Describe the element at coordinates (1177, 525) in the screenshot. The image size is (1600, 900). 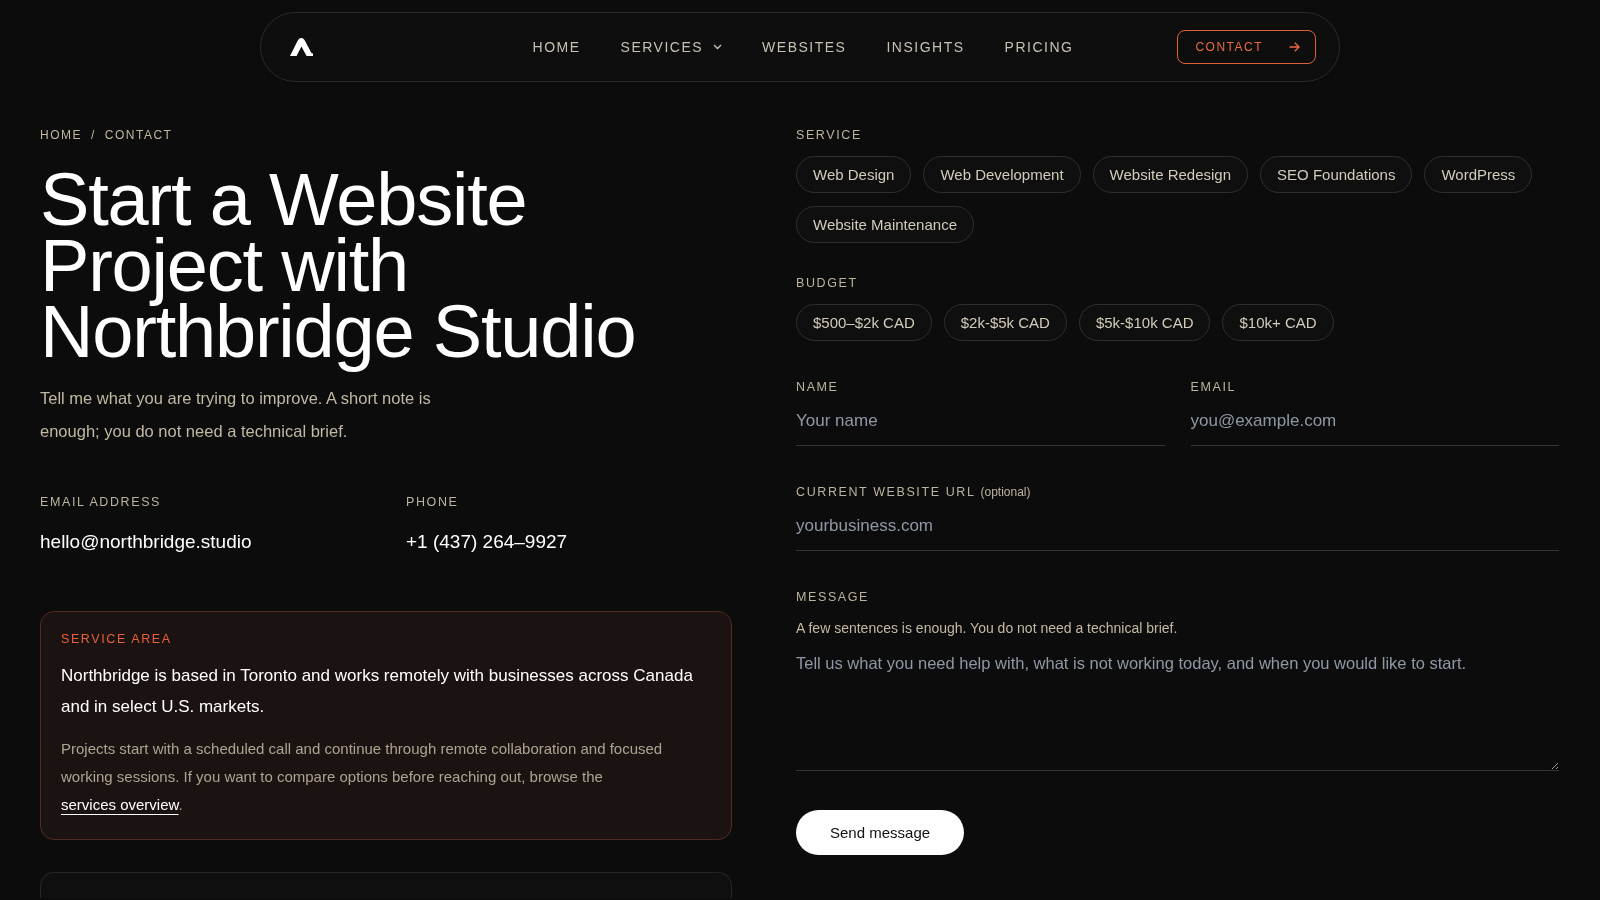
I see `input-field: yourbusiness.com` at that location.